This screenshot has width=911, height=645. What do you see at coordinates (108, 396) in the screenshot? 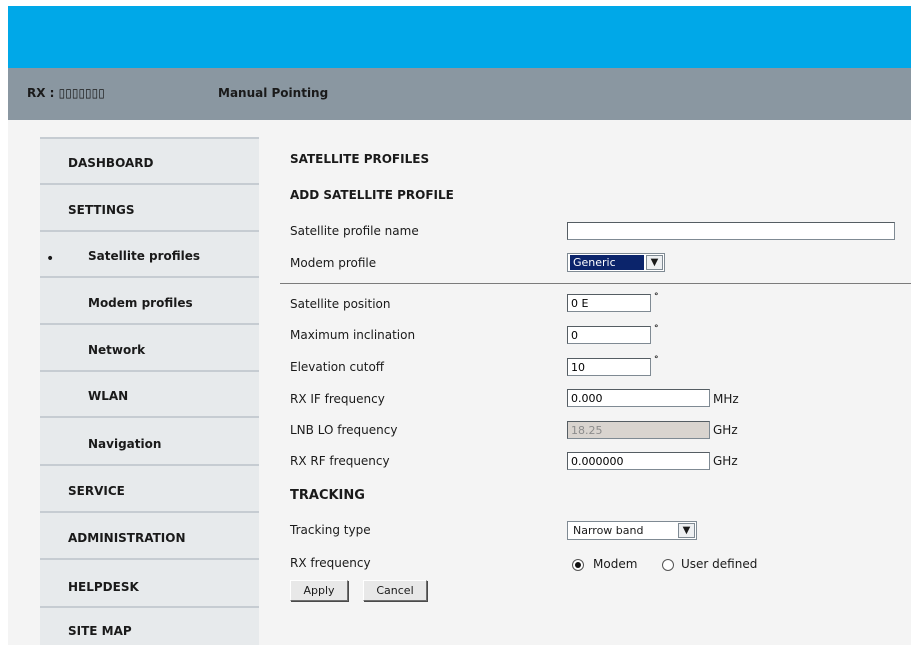
I see `sidebar-item-wlan: WLAN` at bounding box center [108, 396].